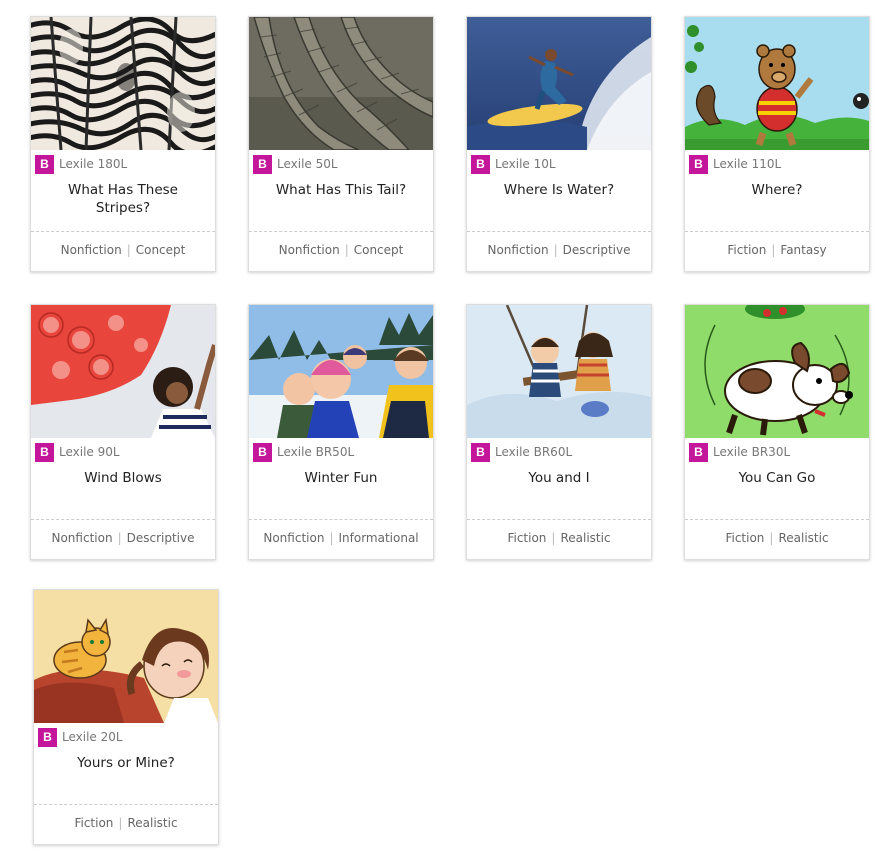  I want to click on kids-in-snow-cover-image, so click(341, 371).